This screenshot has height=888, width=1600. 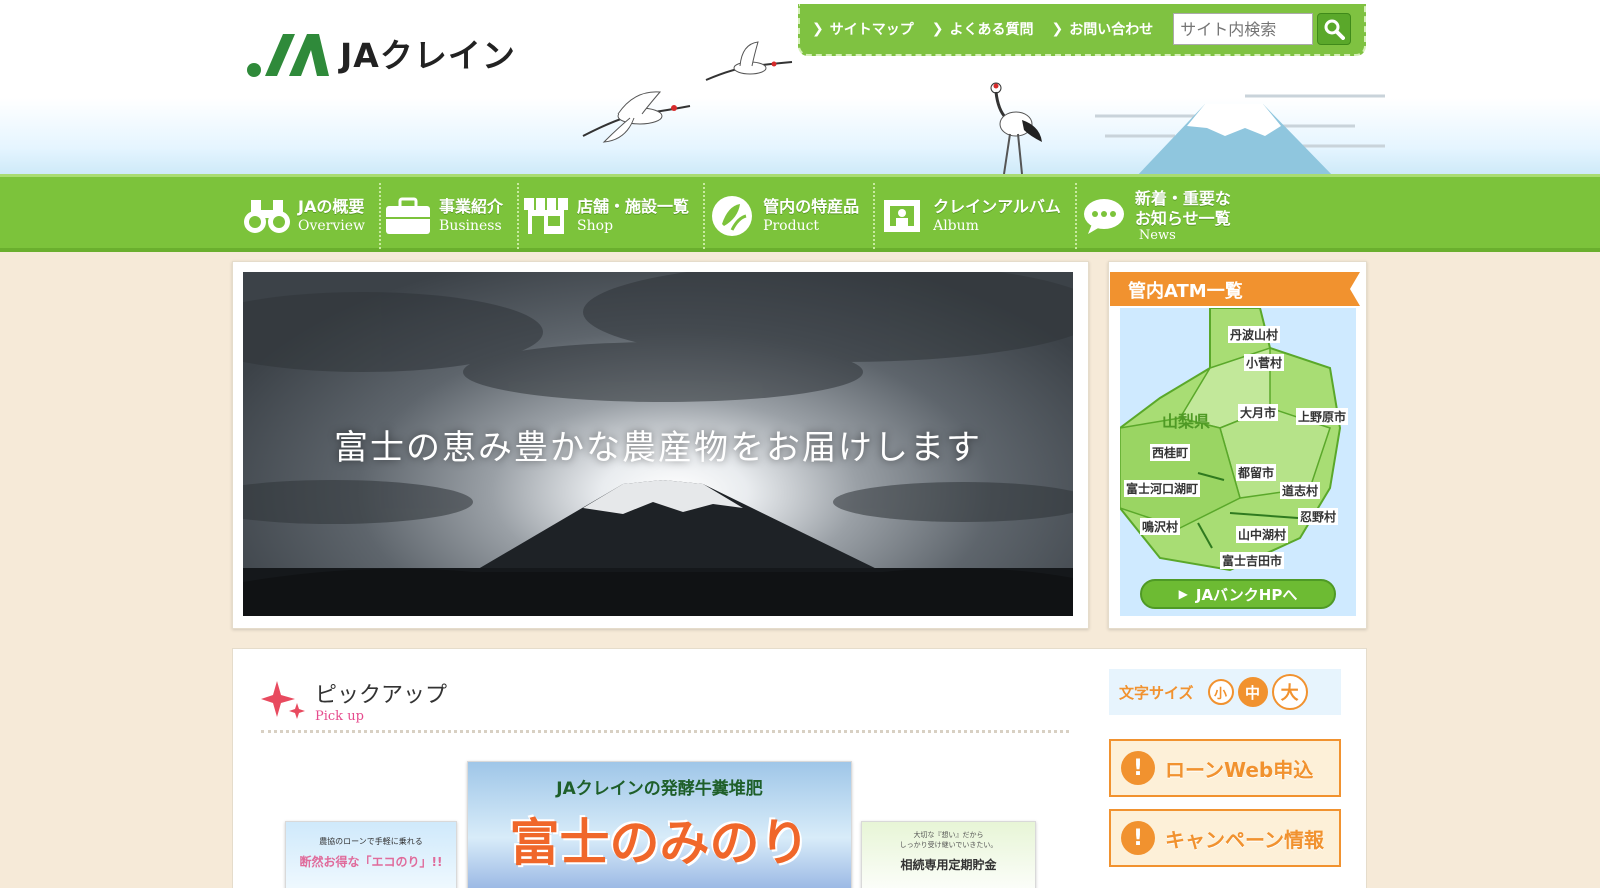 I want to click on atm-location-fujikawaguchiko: 富士河口湖町, so click(x=1162, y=488).